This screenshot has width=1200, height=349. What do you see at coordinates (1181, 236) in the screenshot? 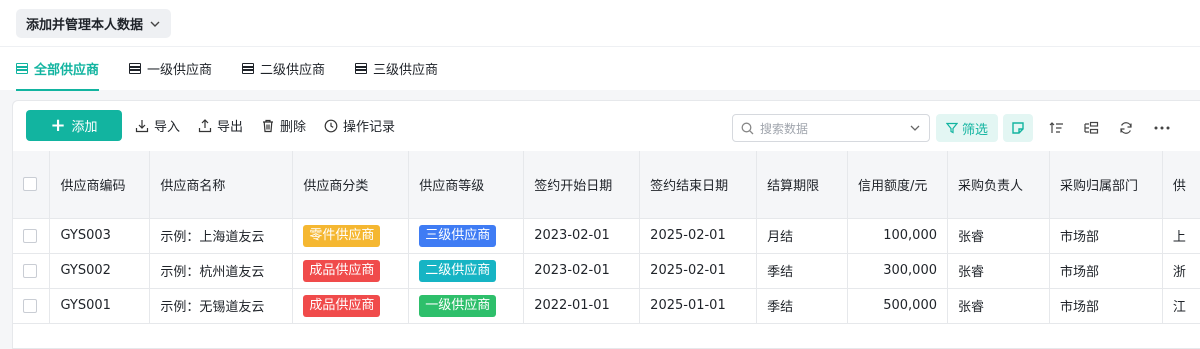
I see `truncated-cell: 上` at bounding box center [1181, 236].